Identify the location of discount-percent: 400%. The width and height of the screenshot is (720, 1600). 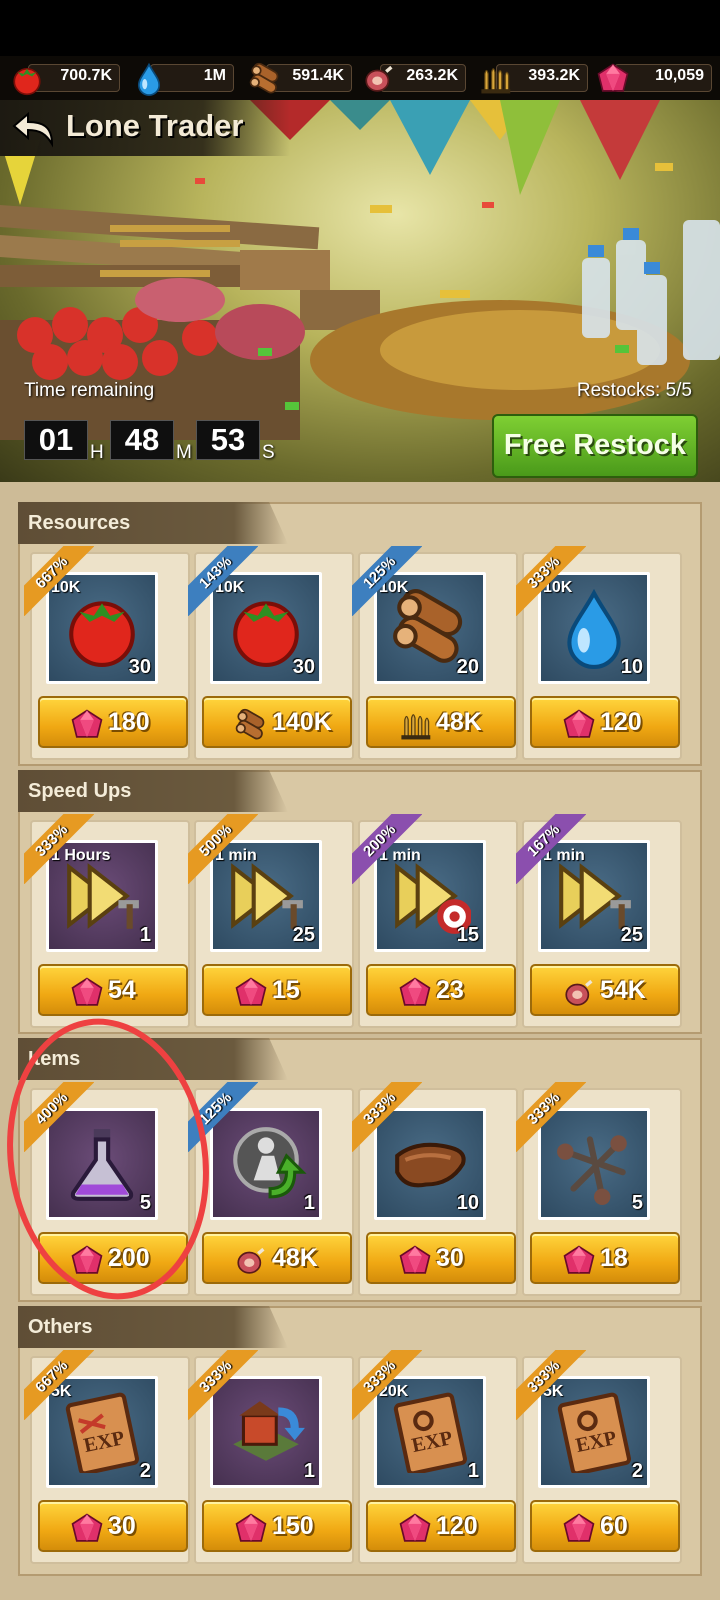
(59, 1117).